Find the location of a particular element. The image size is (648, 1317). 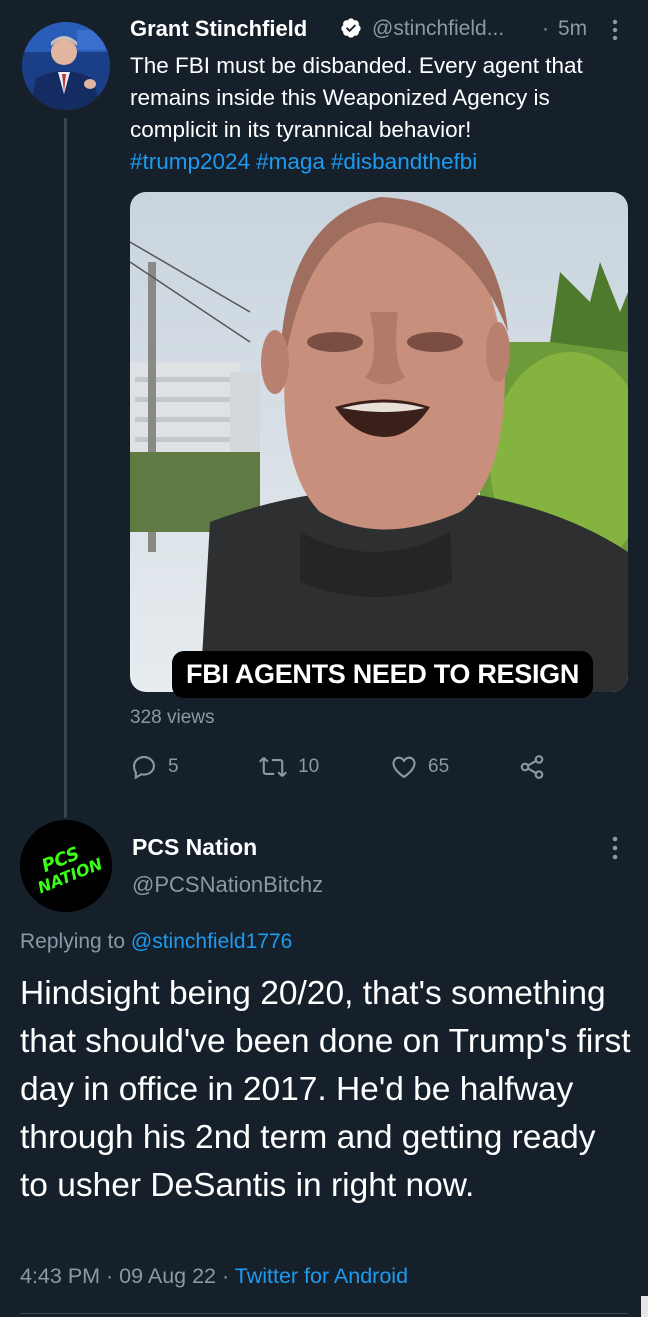

share-icon is located at coordinates (532, 767).